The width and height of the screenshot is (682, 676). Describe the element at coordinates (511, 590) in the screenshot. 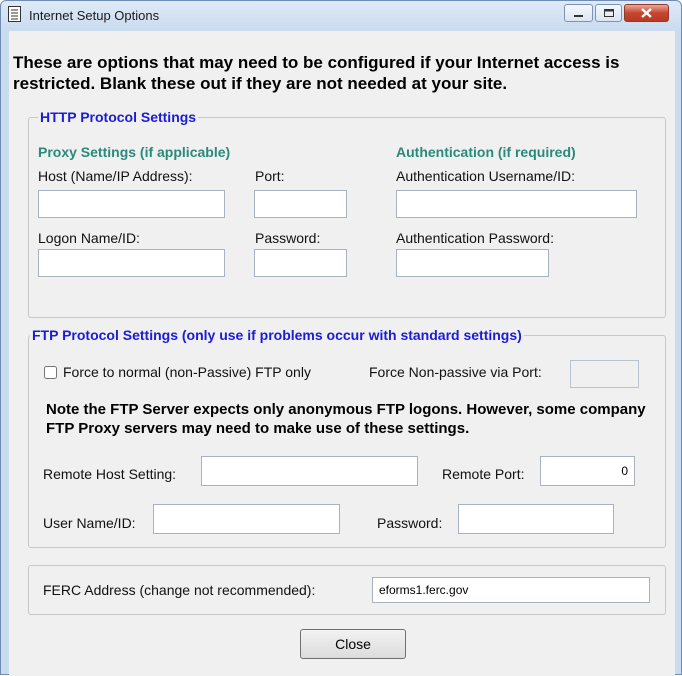

I see `ferc-address-input` at that location.